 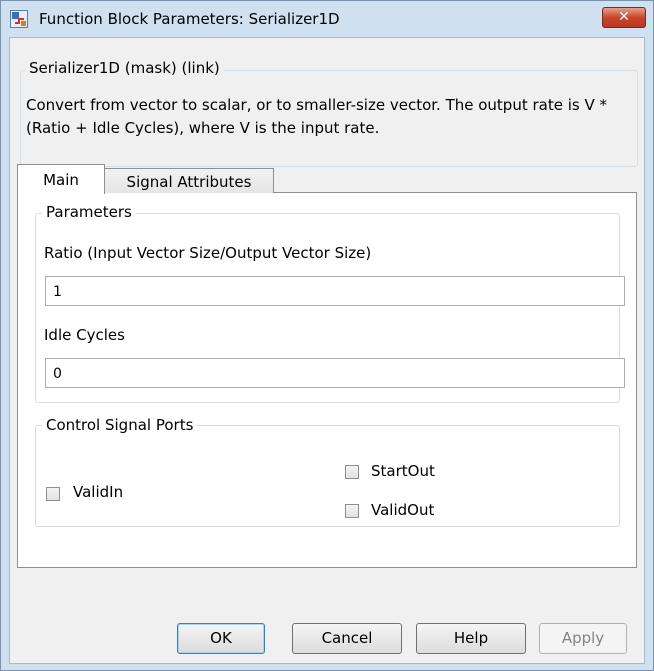 I want to click on description-legend: Serializer1D (mask) (link), so click(x=124, y=68).